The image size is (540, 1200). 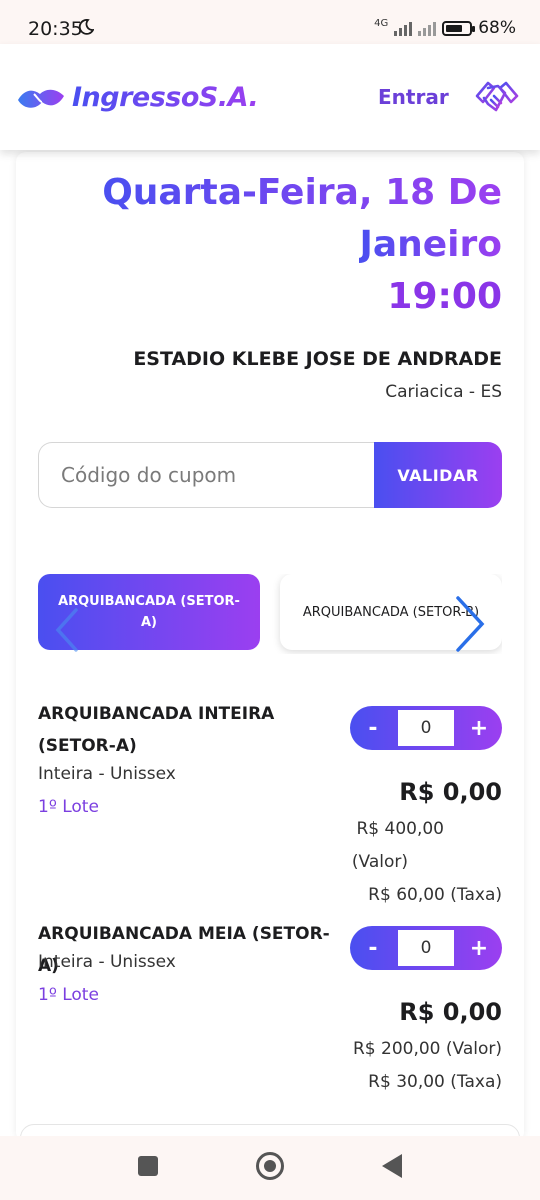 I want to click on recent-apps-icon, so click(x=148, y=1166).